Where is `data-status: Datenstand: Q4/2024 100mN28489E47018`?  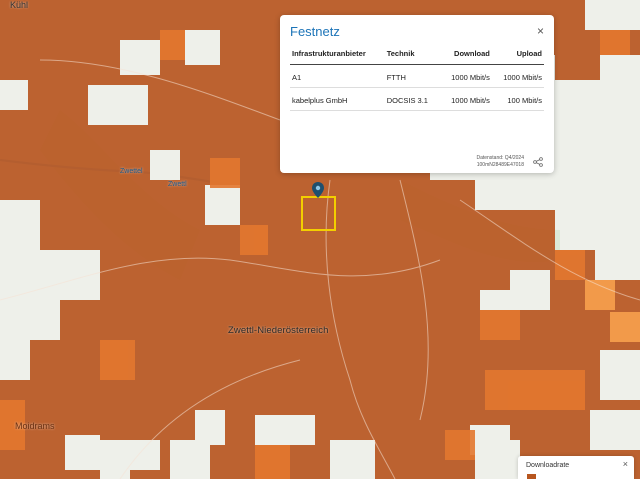
data-status: Datenstand: Q4/2024 100mN28489E47018 is located at coordinates (500, 162).